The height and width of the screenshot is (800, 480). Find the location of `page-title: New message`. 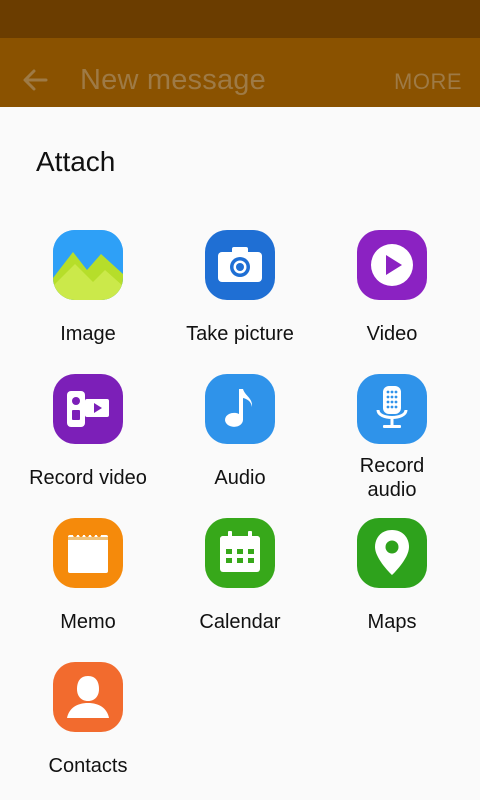

page-title: New message is located at coordinates (173, 80).